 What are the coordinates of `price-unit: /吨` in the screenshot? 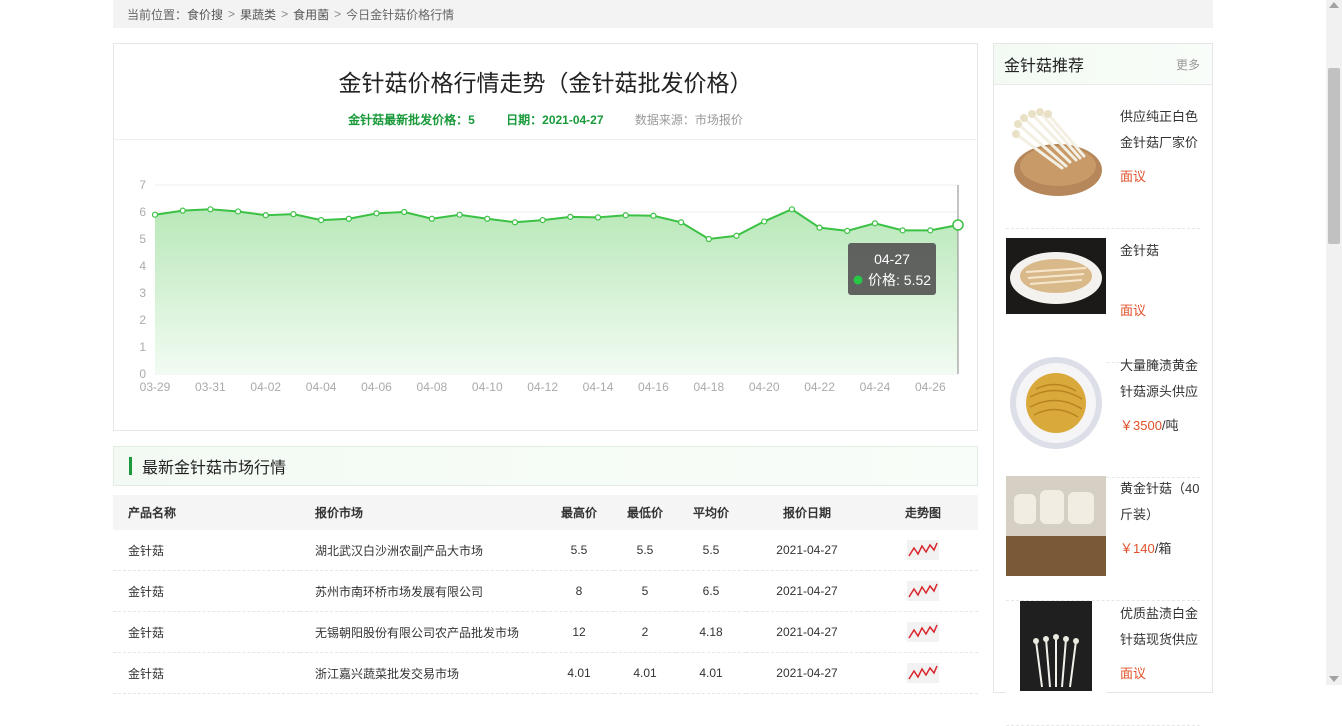 It's located at (1170, 425).